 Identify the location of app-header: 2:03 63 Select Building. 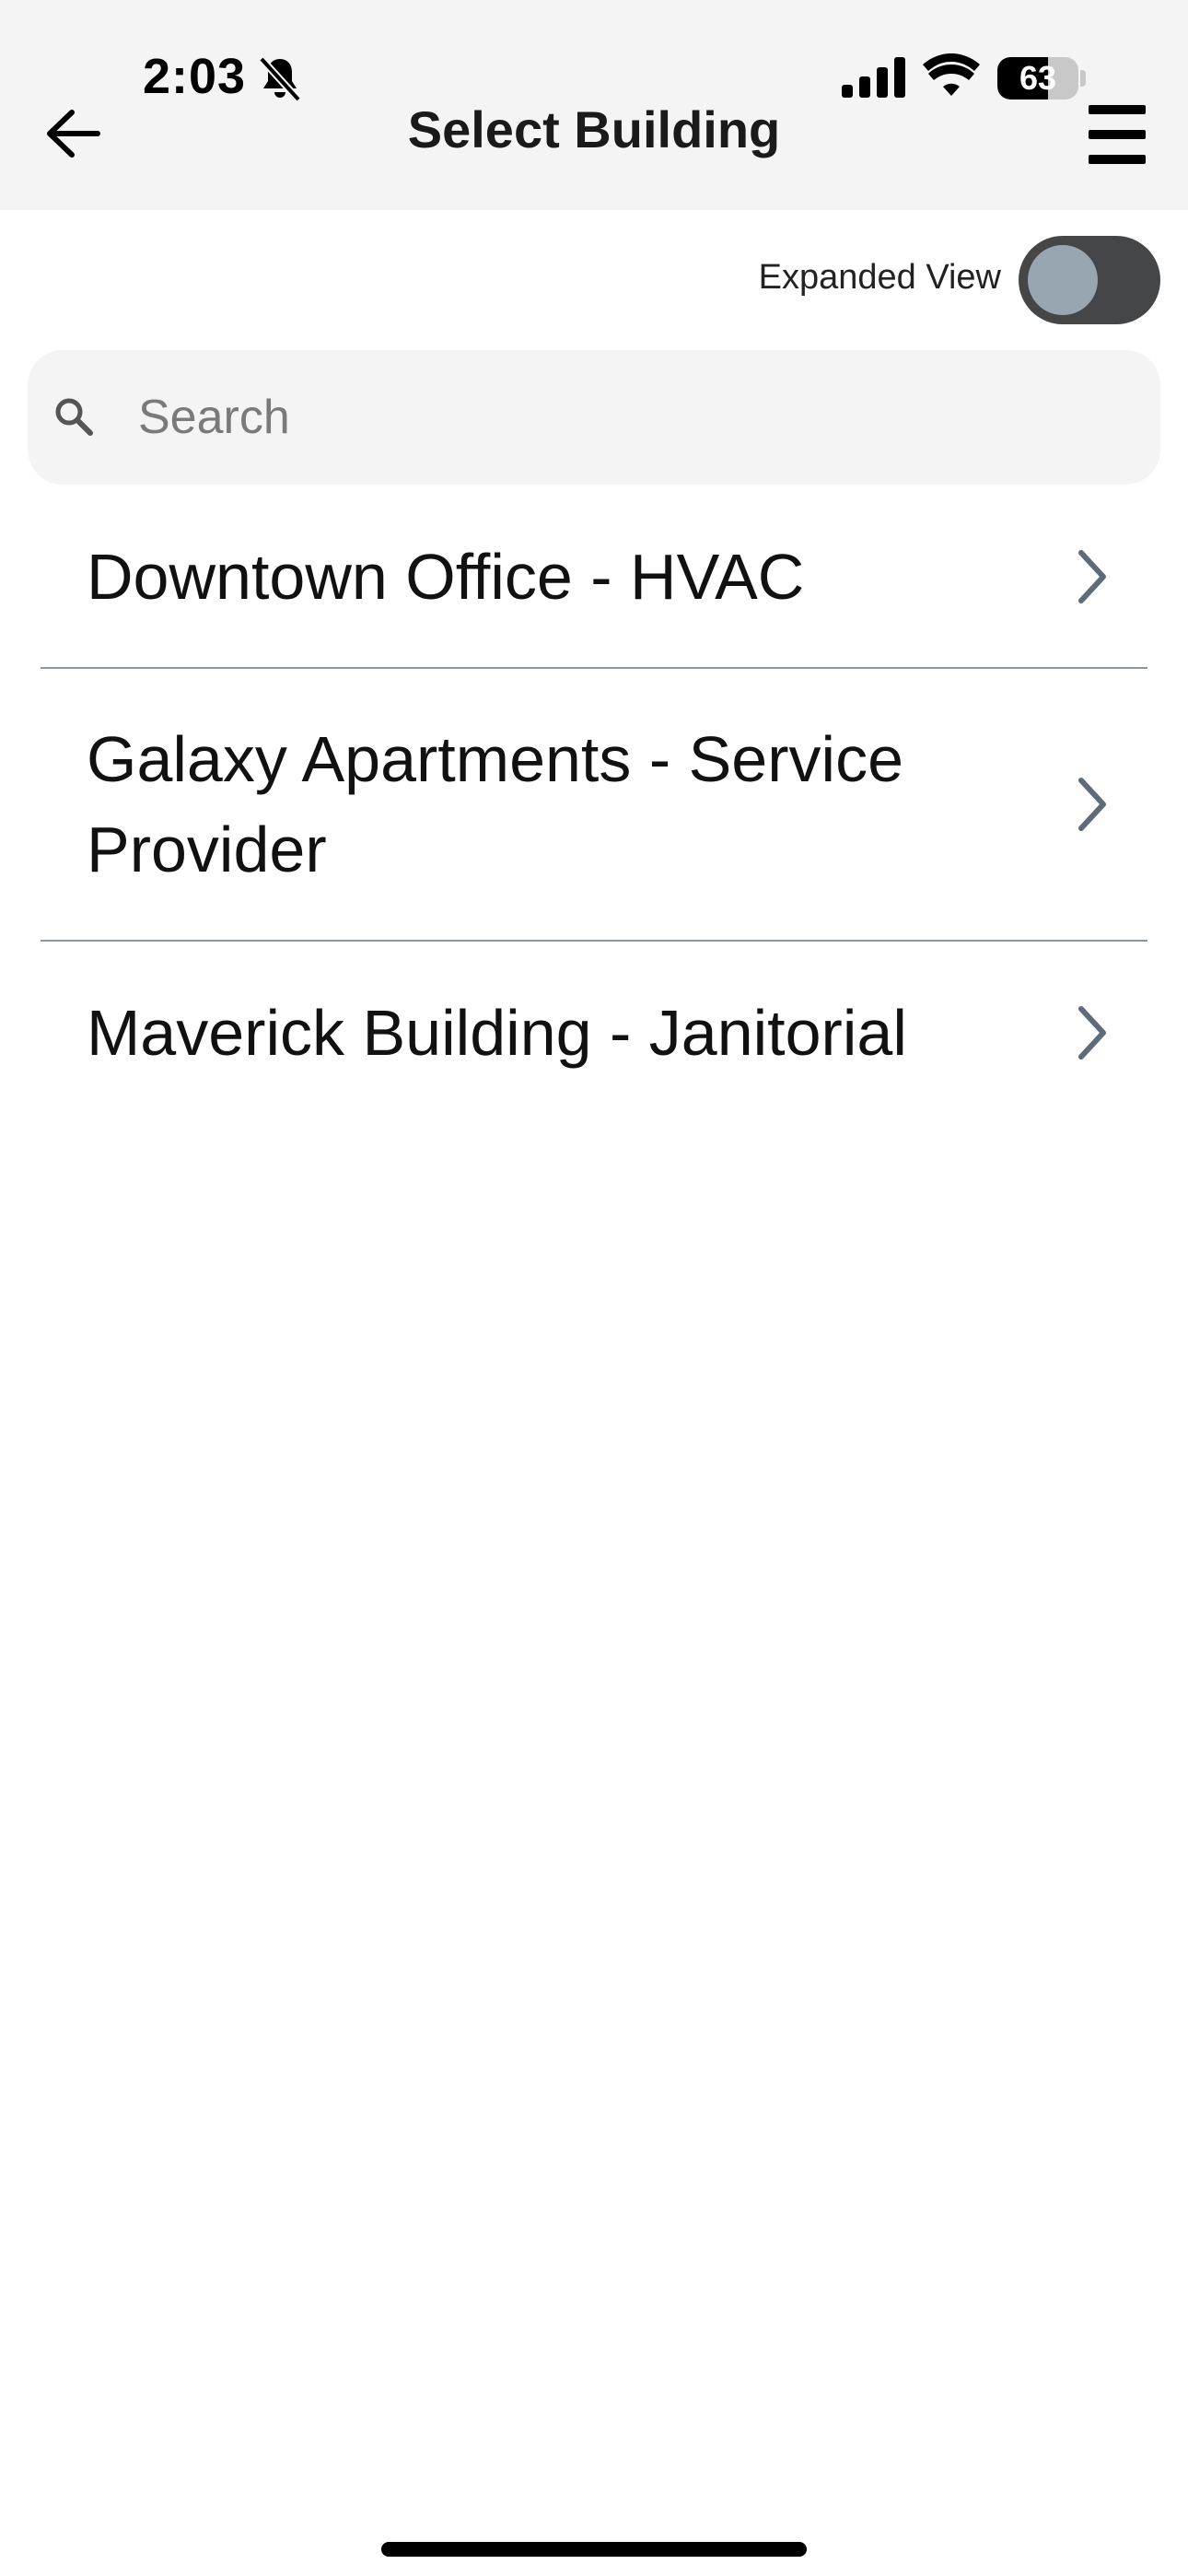
(594, 105).